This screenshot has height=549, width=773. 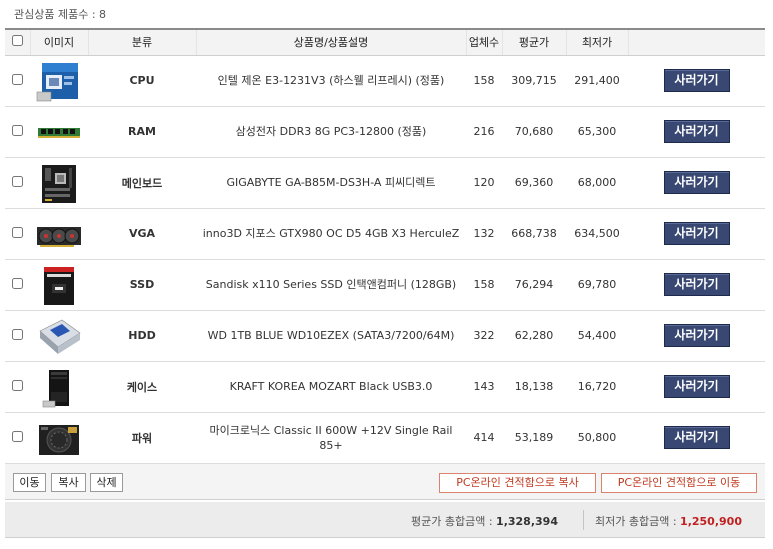 What do you see at coordinates (679, 483) in the screenshot?
I see `move-to-estimate-button: PC온라인 견적함으로 이동` at bounding box center [679, 483].